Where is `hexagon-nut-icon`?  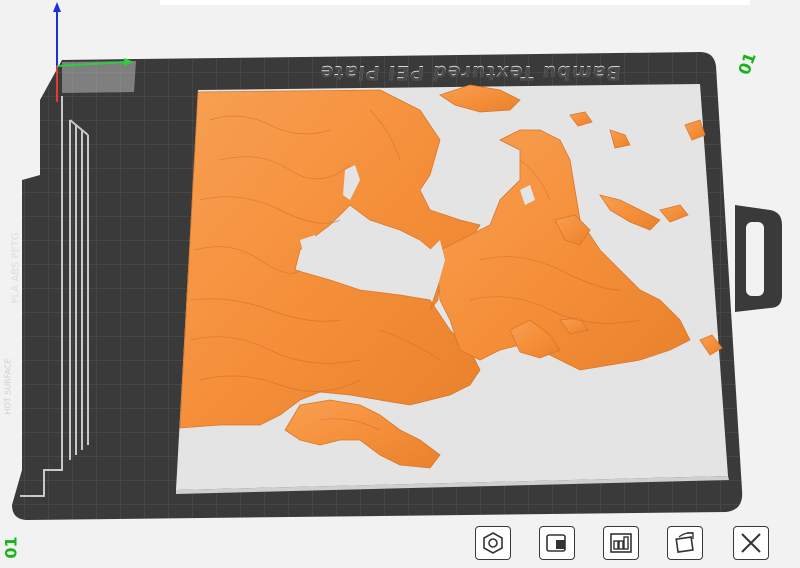
hexagon-nut-icon is located at coordinates (493, 543).